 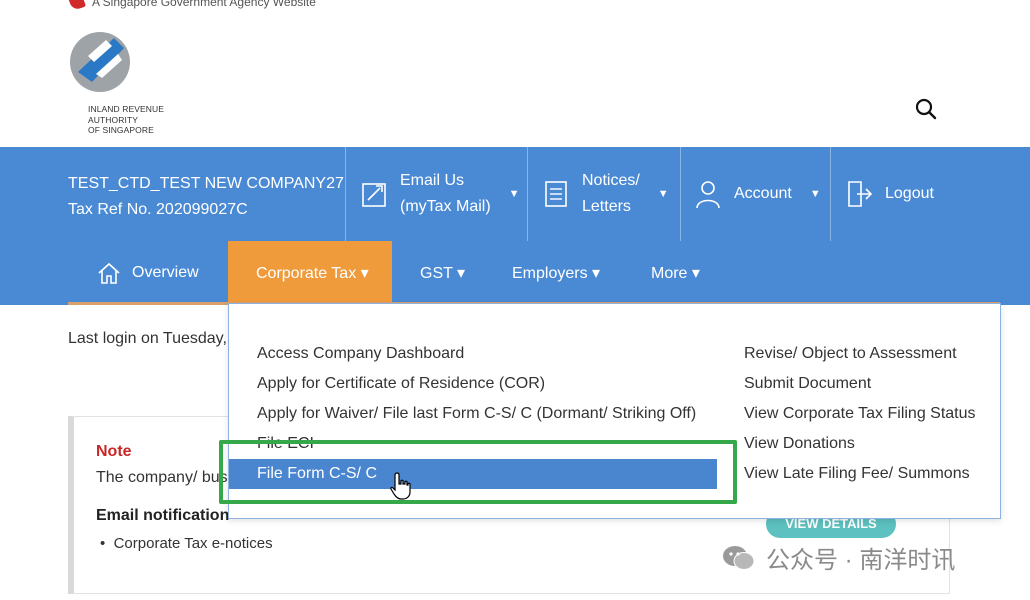 I want to click on email-icon, so click(x=374, y=195).